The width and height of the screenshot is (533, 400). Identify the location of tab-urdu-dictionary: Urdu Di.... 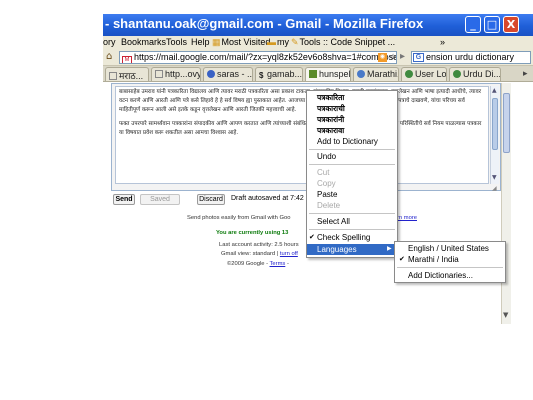
(475, 74).